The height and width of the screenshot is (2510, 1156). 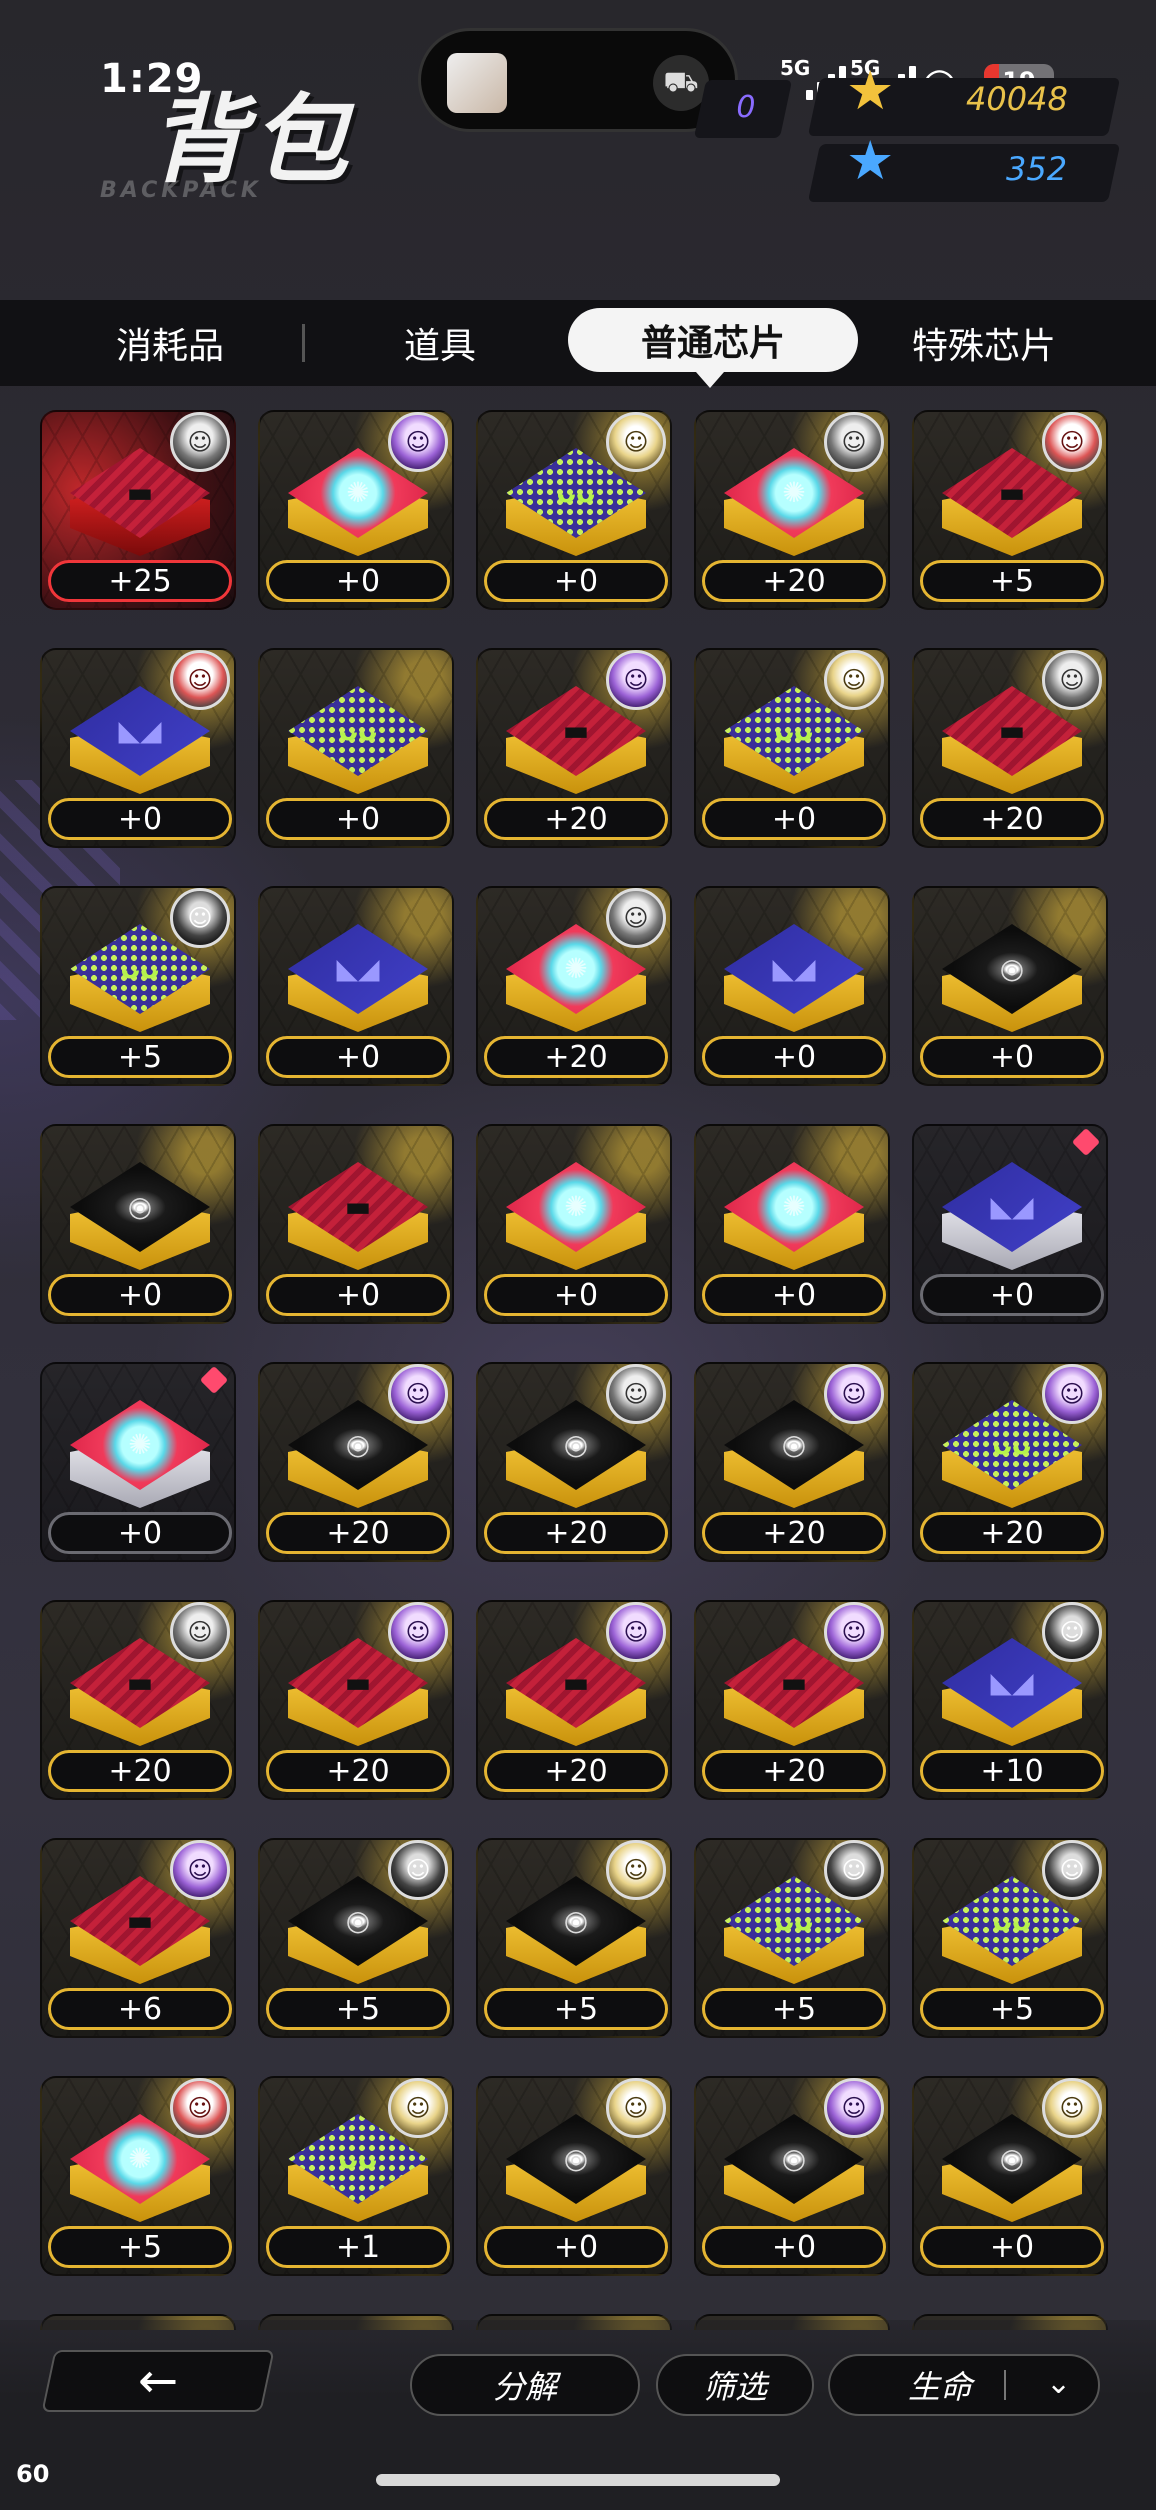 I want to click on chip-card: ▬ +0, so click(x=356, y=1224).